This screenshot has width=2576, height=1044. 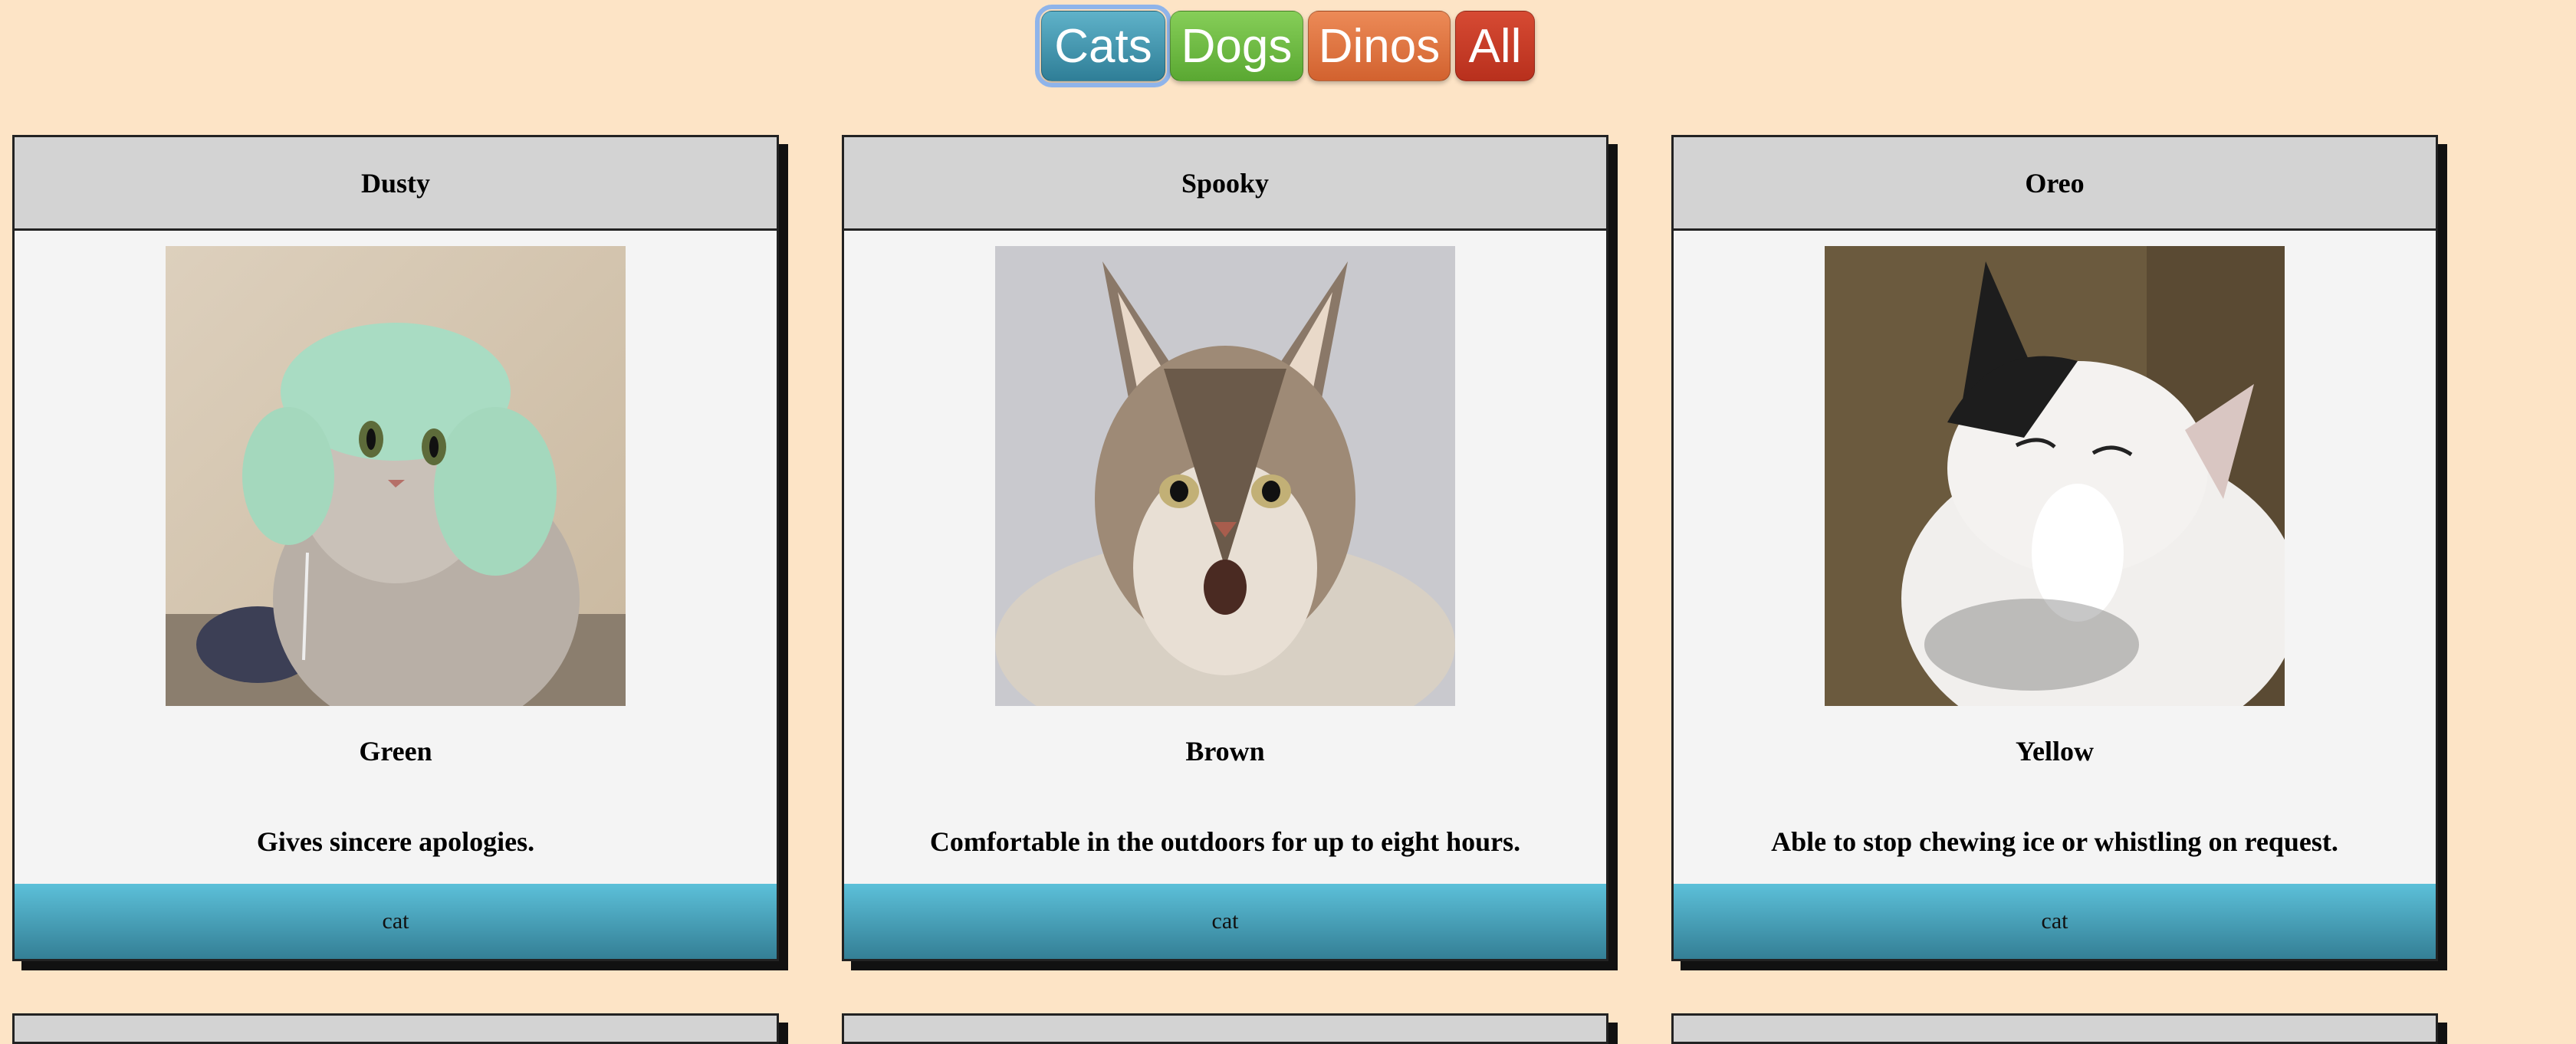 What do you see at coordinates (1236, 46) in the screenshot?
I see `dogs-filter-button: Dogs` at bounding box center [1236, 46].